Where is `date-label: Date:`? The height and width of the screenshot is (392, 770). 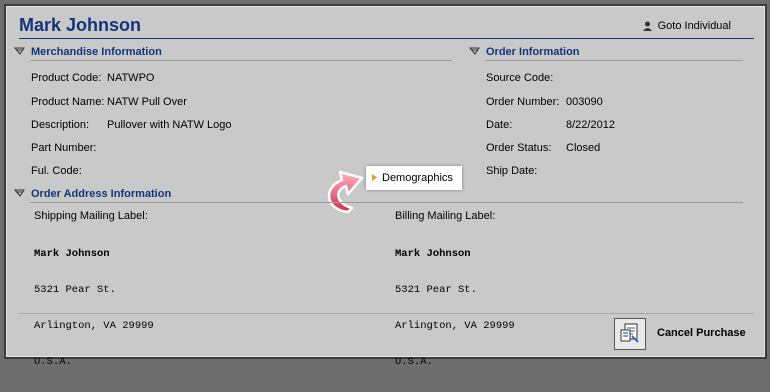
date-label: Date: is located at coordinates (499, 125).